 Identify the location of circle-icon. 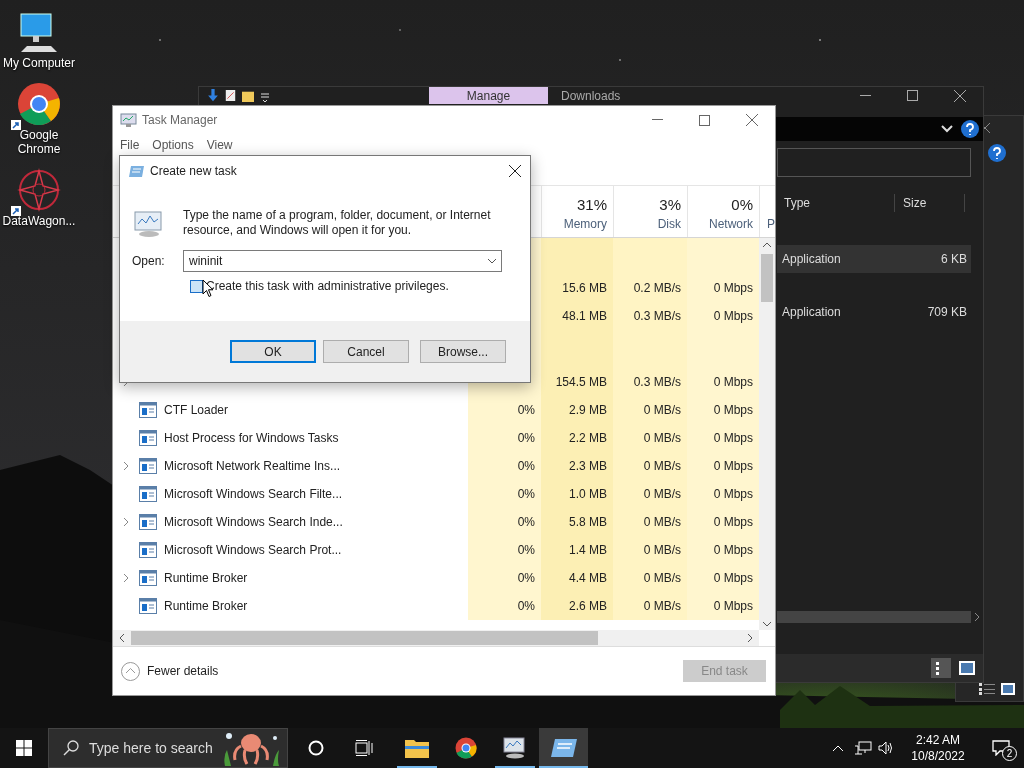
(316, 748).